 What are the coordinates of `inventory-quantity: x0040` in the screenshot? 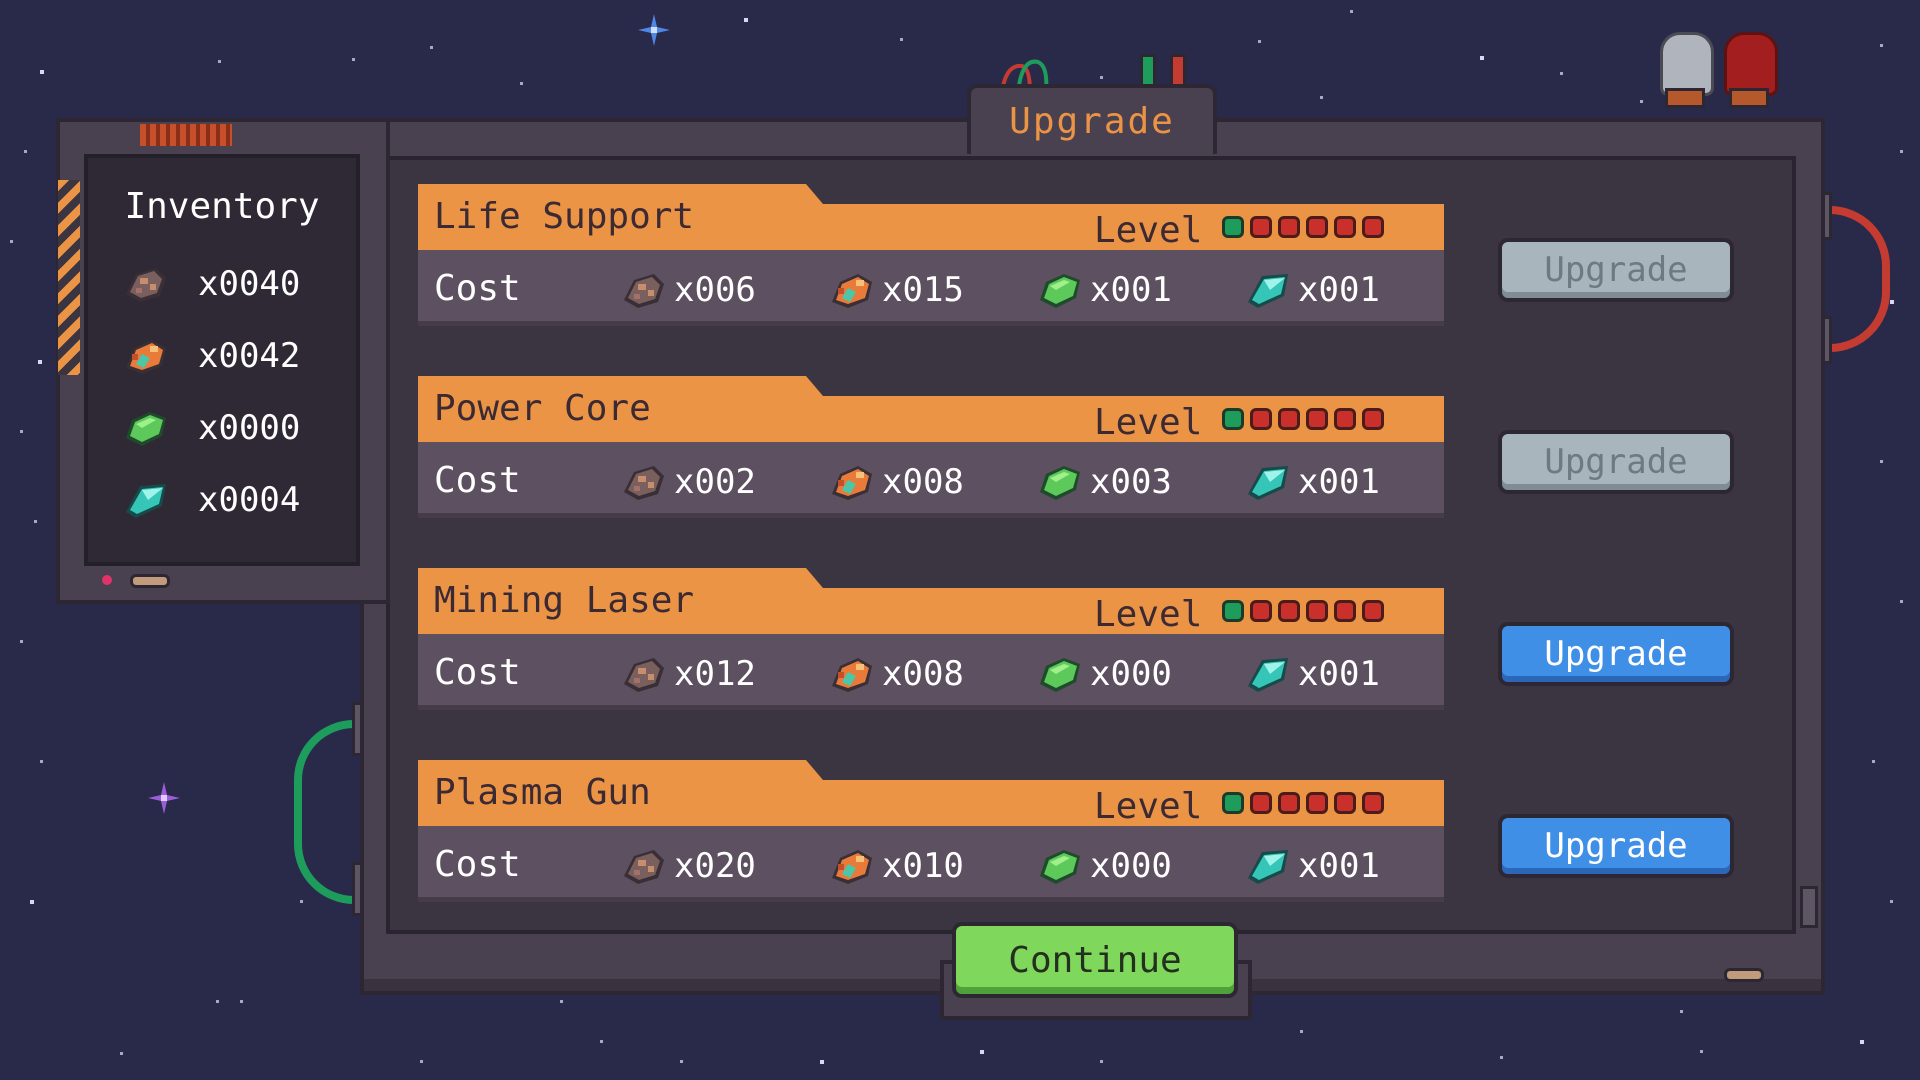 It's located at (249, 284).